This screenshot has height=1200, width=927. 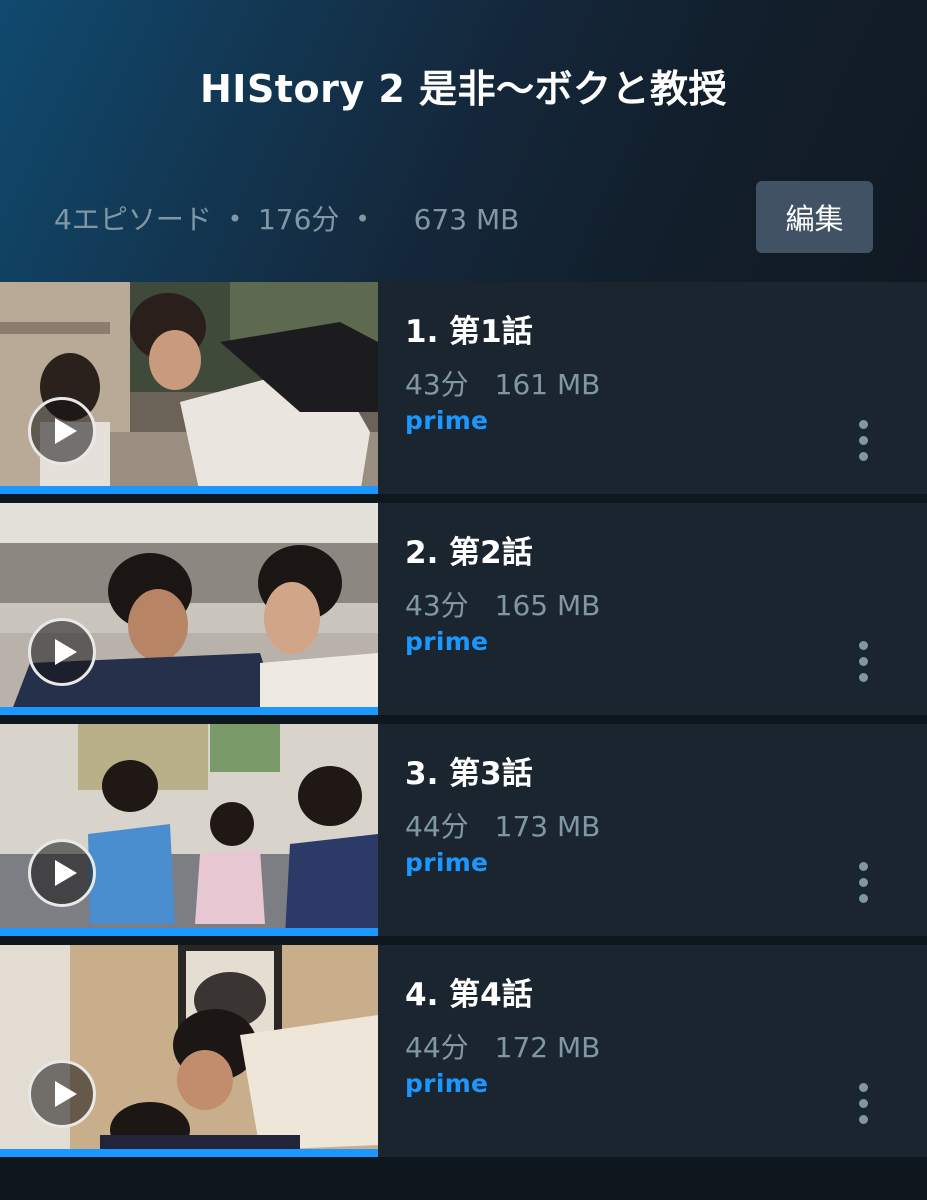 I want to click on episode-meta: 44分 172 MB, so click(x=502, y=1046).